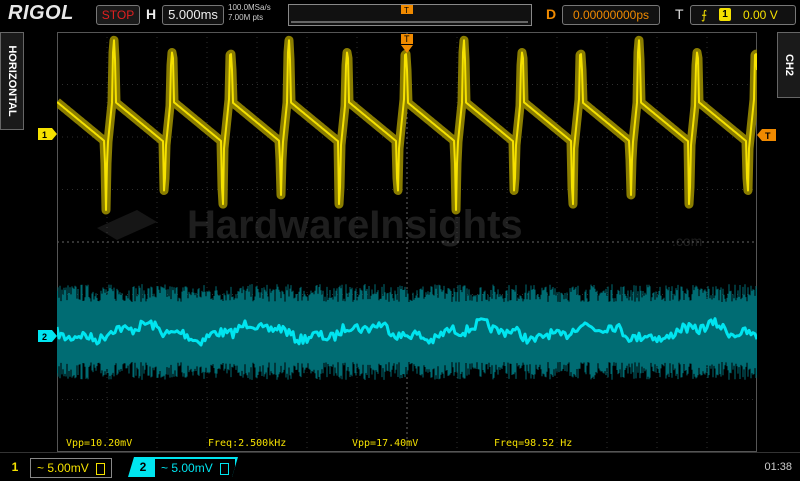  What do you see at coordinates (151, 14) in the screenshot?
I see `horizontal-label: H` at bounding box center [151, 14].